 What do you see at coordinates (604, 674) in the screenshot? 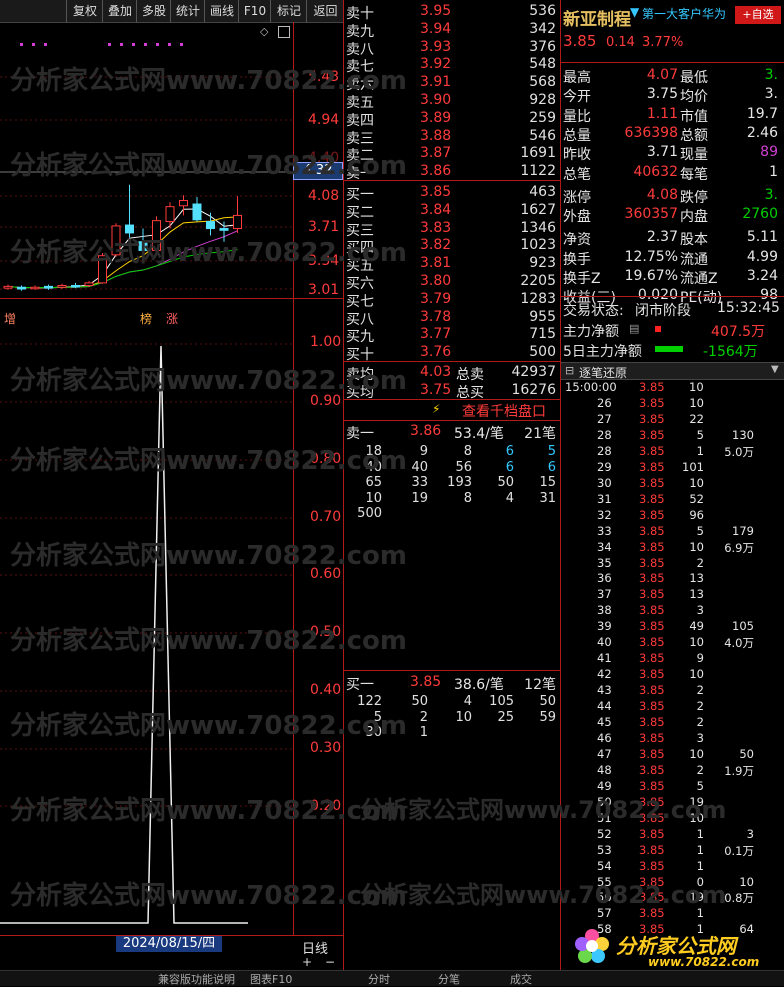
I see `tick-second: 42` at bounding box center [604, 674].